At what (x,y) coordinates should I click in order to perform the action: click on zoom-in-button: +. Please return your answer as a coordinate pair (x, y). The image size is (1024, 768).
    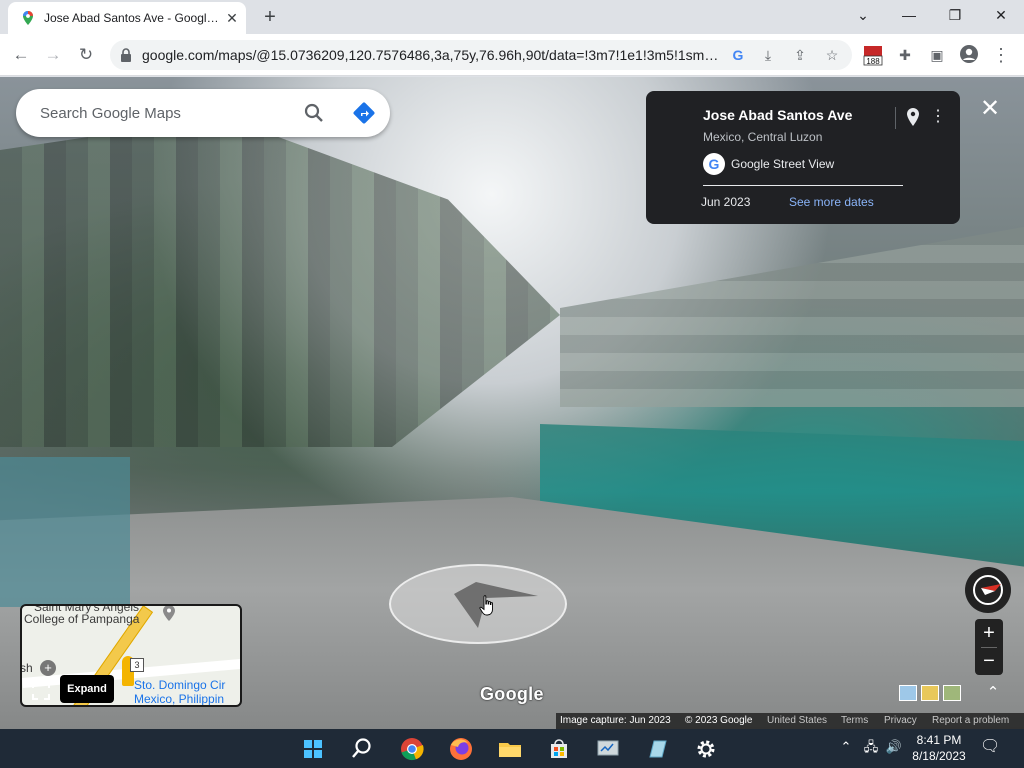
    Looking at the image, I should click on (989, 633).